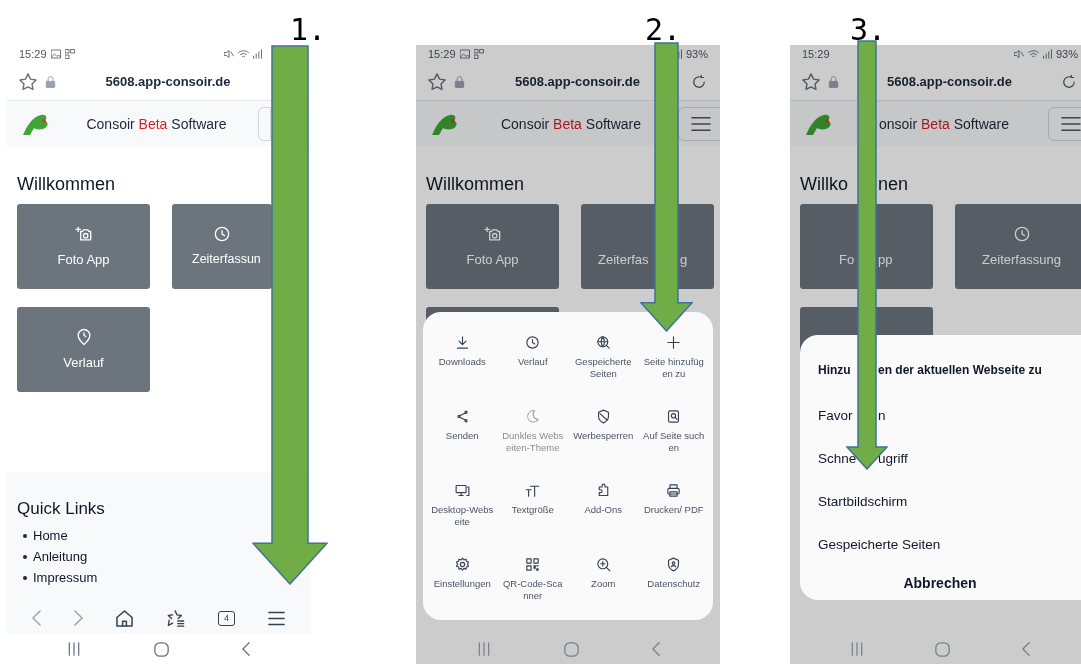  Describe the element at coordinates (824, 184) in the screenshot. I see `page-heading: Willko` at that location.